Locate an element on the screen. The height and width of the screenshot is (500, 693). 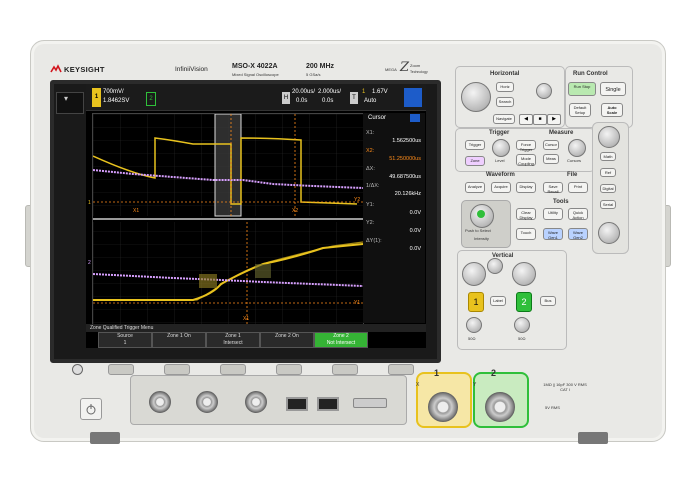
input-caution: 5V RMS is located at coordinates (552, 407).